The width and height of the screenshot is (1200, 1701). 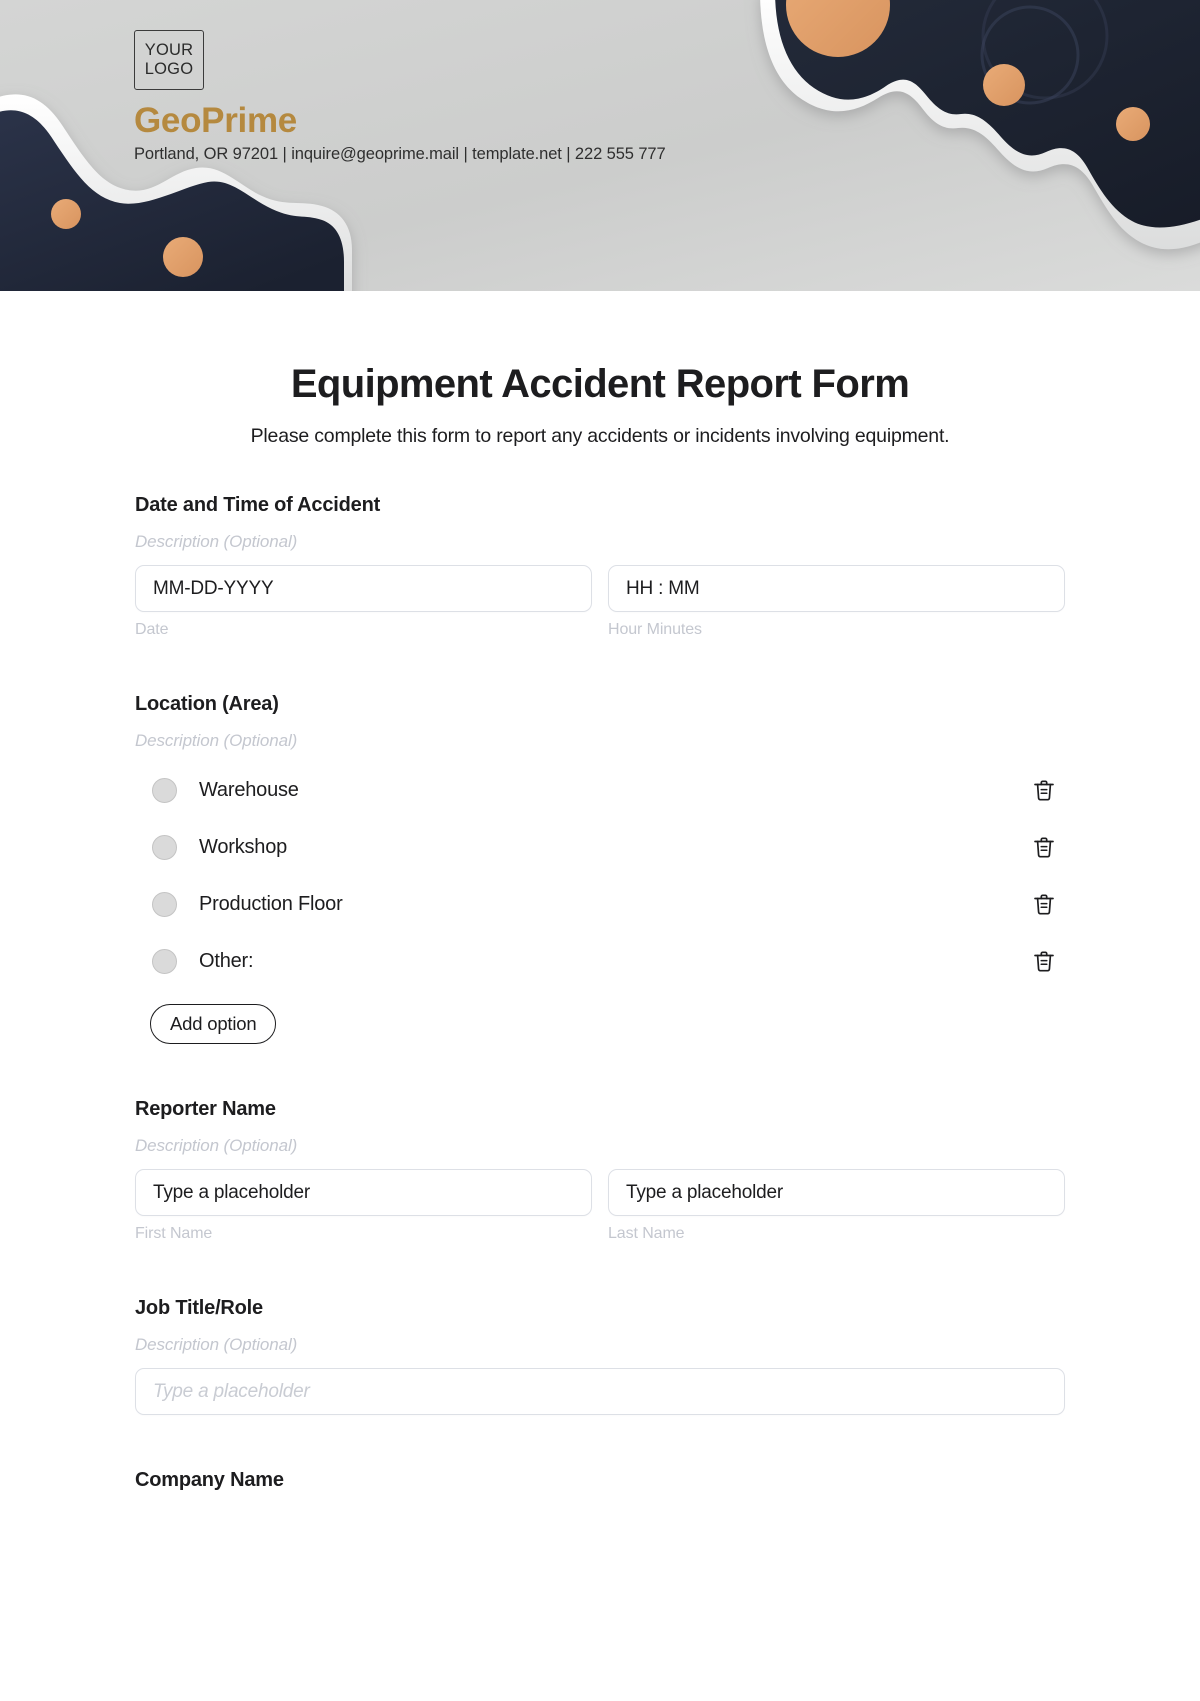 I want to click on page-title: Equipment Accident Report Form, so click(x=600, y=384).